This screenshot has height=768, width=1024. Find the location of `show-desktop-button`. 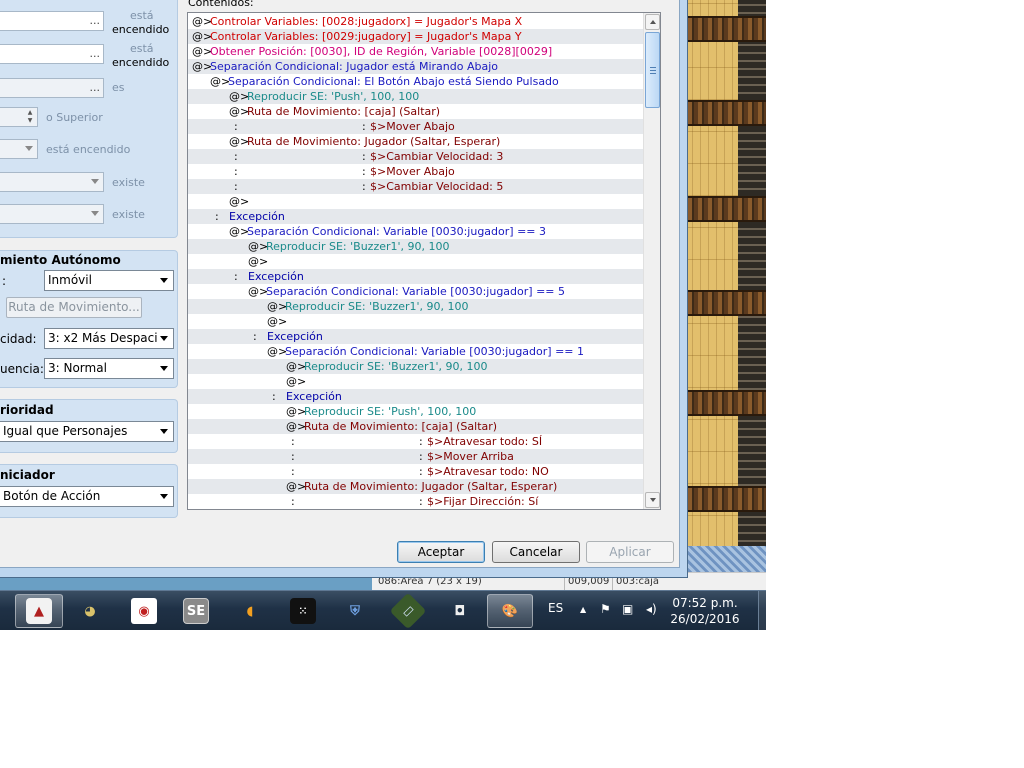

show-desktop-button is located at coordinates (762, 610).